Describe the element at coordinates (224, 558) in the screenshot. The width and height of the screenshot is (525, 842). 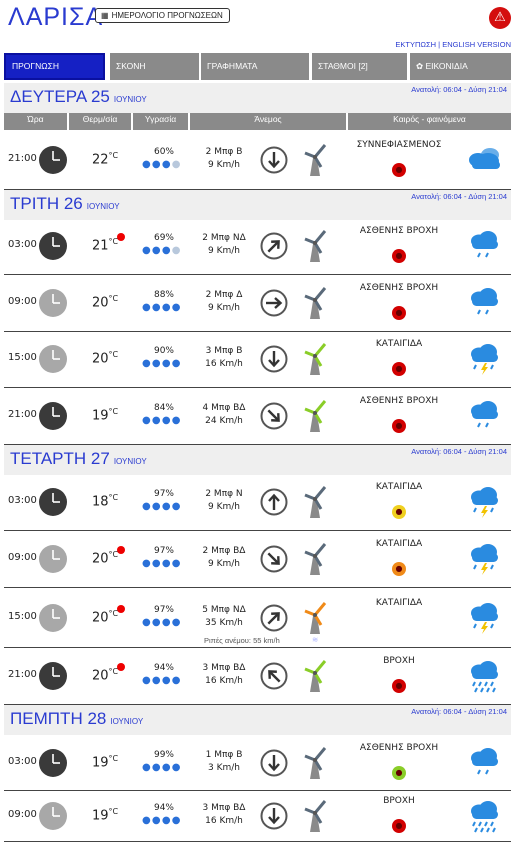
I see `wind-info: 2 Μπφ ΒΔ 9 Km/h` at that location.